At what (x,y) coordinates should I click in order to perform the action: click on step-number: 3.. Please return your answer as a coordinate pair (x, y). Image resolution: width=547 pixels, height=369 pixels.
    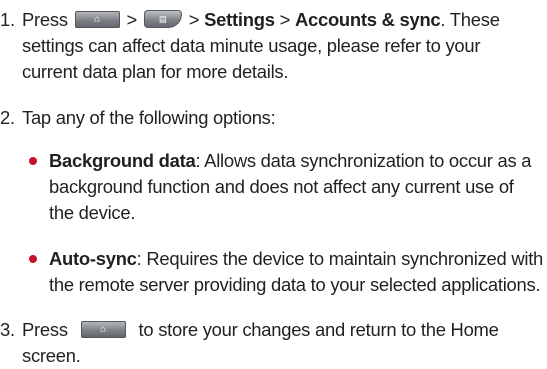
    Looking at the image, I should click on (7, 329).